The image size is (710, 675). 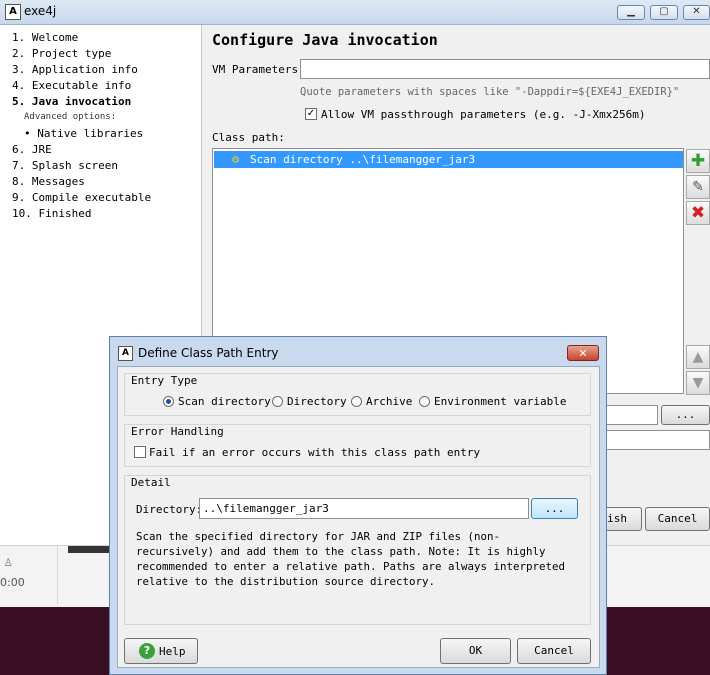 I want to click on edit-entry-icon: ✎, so click(x=698, y=187).